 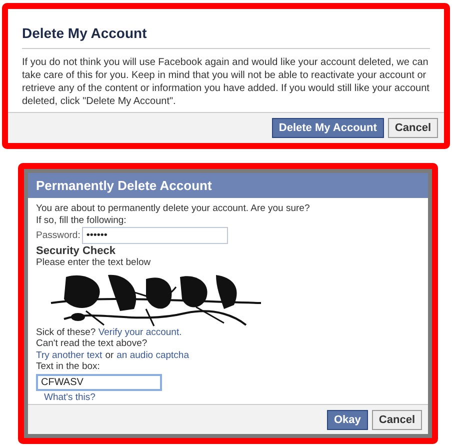 I want to click on delete-button: Delete My Account, so click(x=328, y=128).